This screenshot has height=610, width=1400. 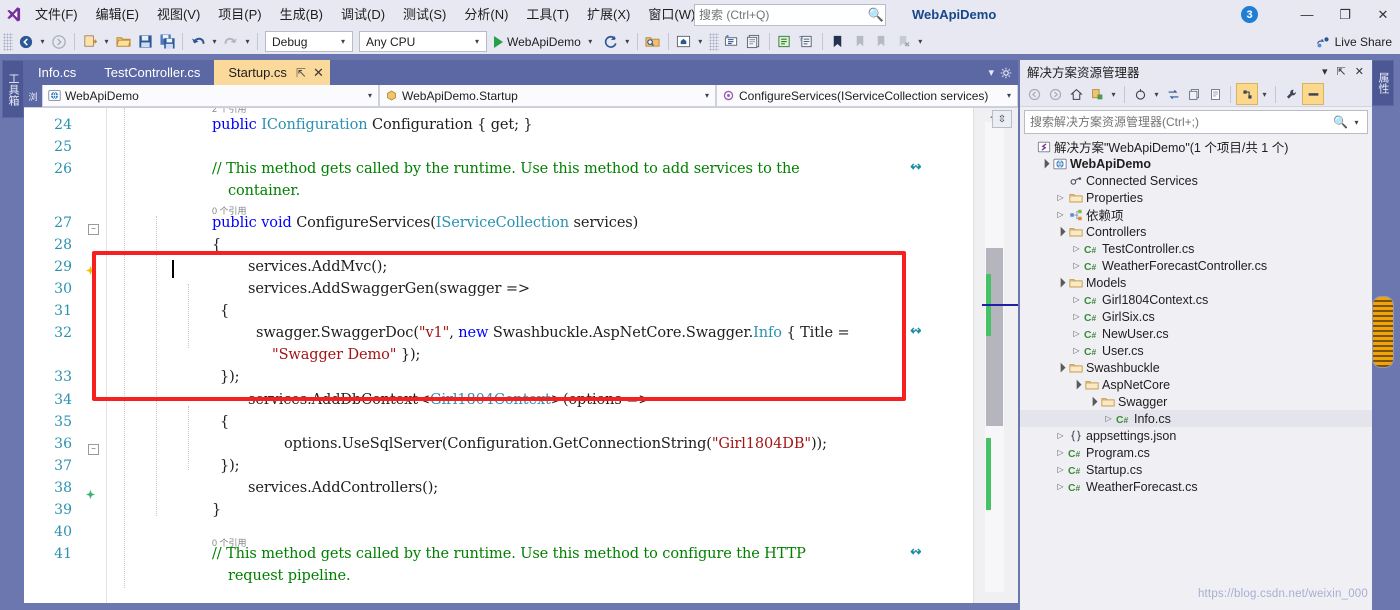 What do you see at coordinates (178, 15) in the screenshot?
I see `menu-view: 视图(V)` at bounding box center [178, 15].